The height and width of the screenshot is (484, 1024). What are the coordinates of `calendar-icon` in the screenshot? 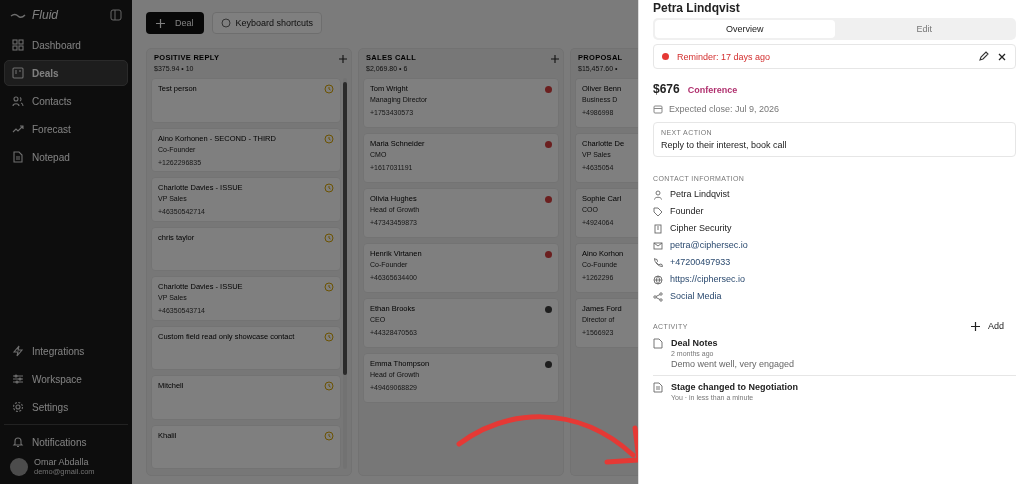 It's located at (658, 109).